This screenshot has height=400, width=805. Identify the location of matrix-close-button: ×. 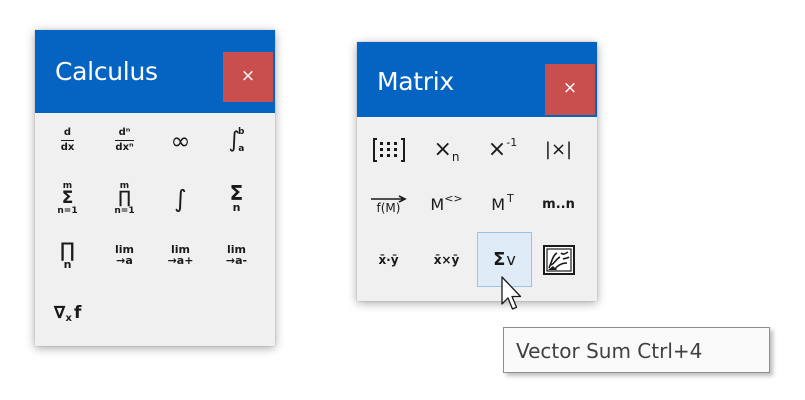
(570, 89).